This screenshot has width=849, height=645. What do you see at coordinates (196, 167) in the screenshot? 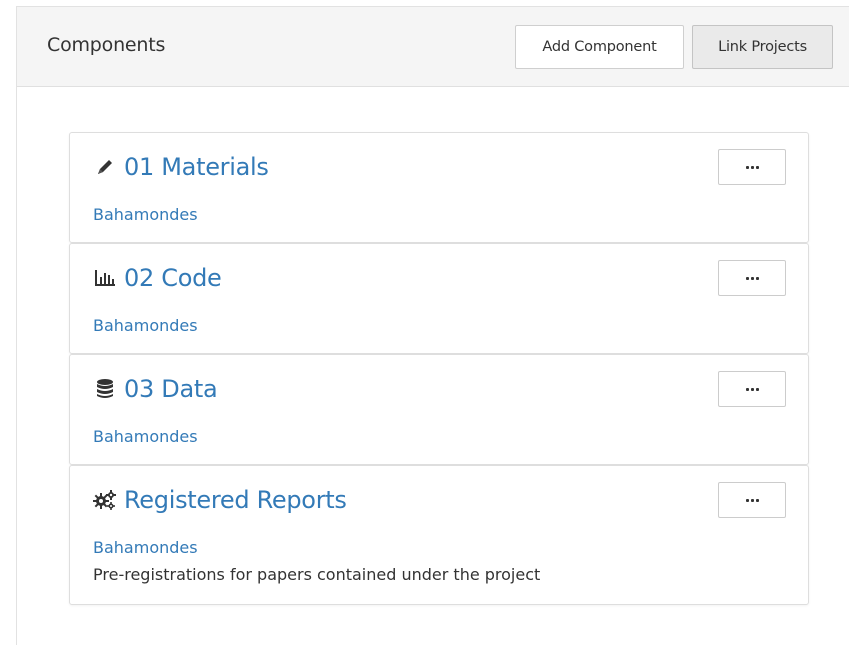
I see `component-title: 01 Materials` at bounding box center [196, 167].